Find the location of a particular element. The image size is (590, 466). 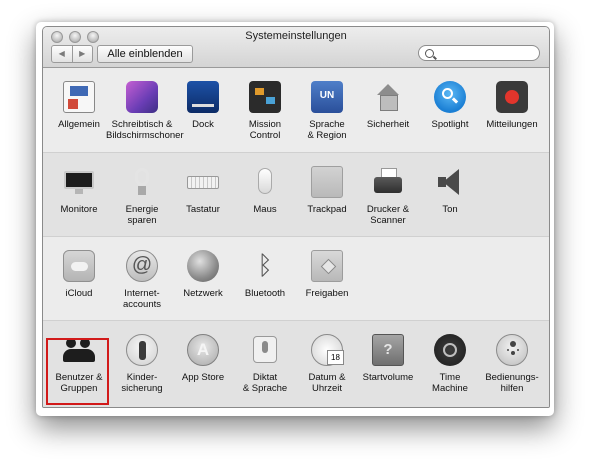

pane-spotlight: Spotlight is located at coordinates (450, 110).